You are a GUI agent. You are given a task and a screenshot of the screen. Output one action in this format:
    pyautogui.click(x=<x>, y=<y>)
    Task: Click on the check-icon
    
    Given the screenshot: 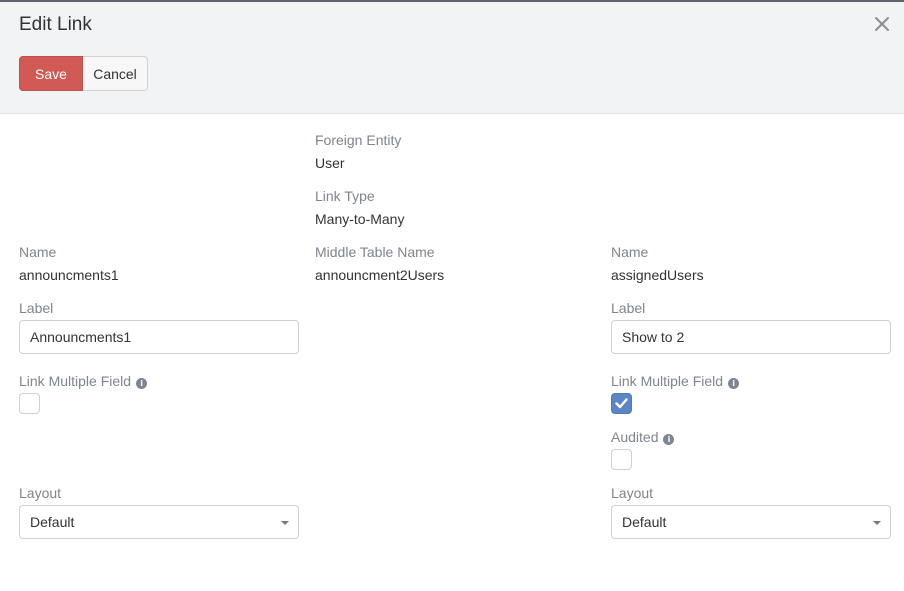 What is the action you would take?
    pyautogui.click(x=621, y=403)
    